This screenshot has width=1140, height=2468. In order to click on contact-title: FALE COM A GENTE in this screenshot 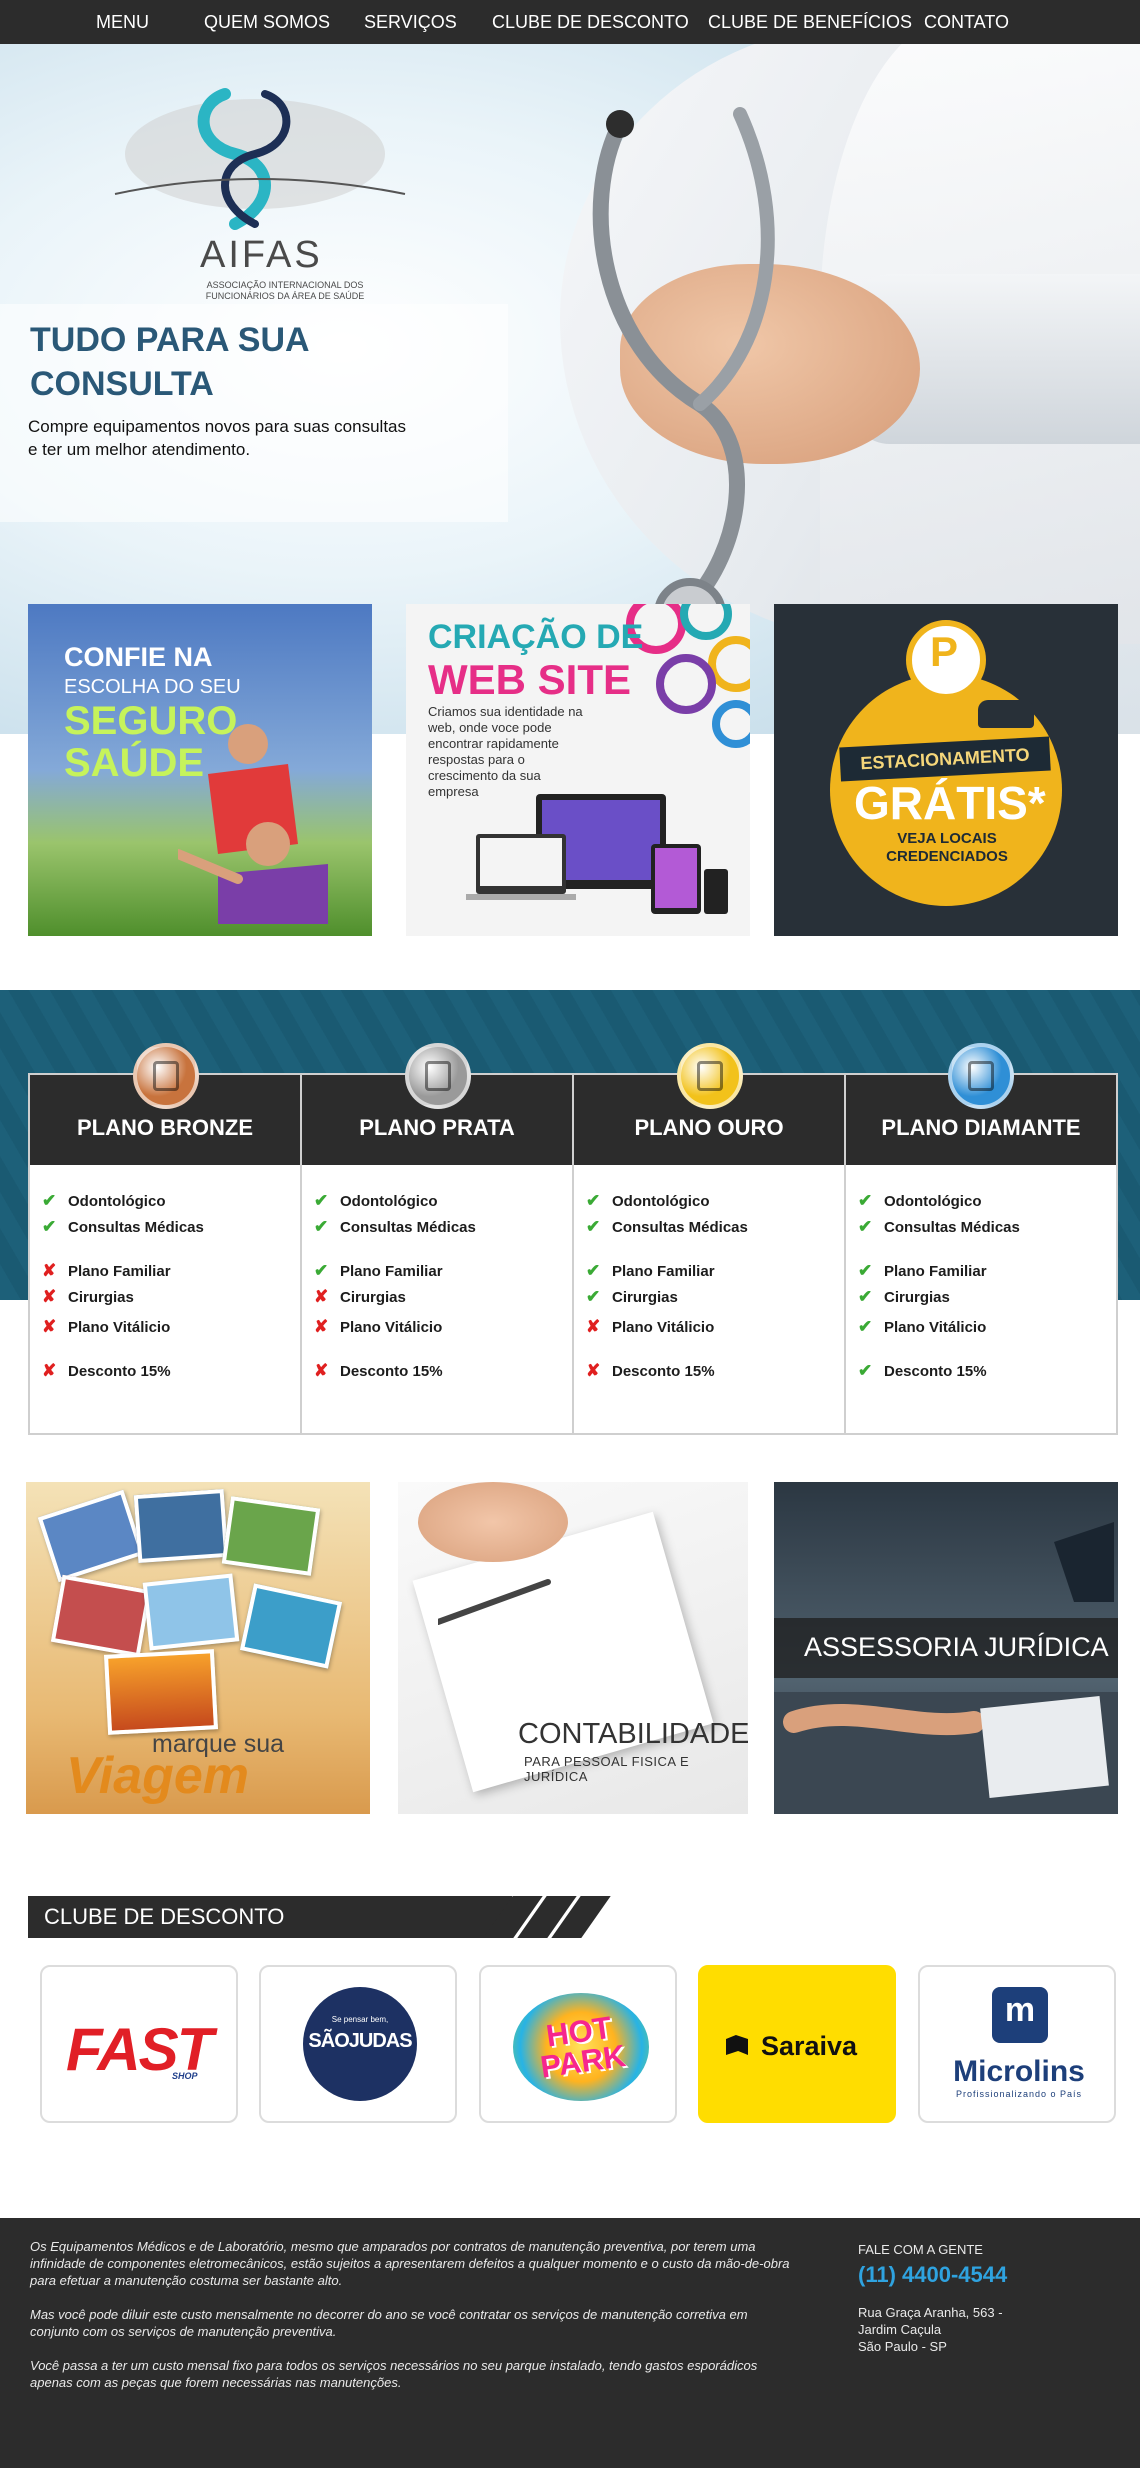, I will do `click(920, 2249)`.